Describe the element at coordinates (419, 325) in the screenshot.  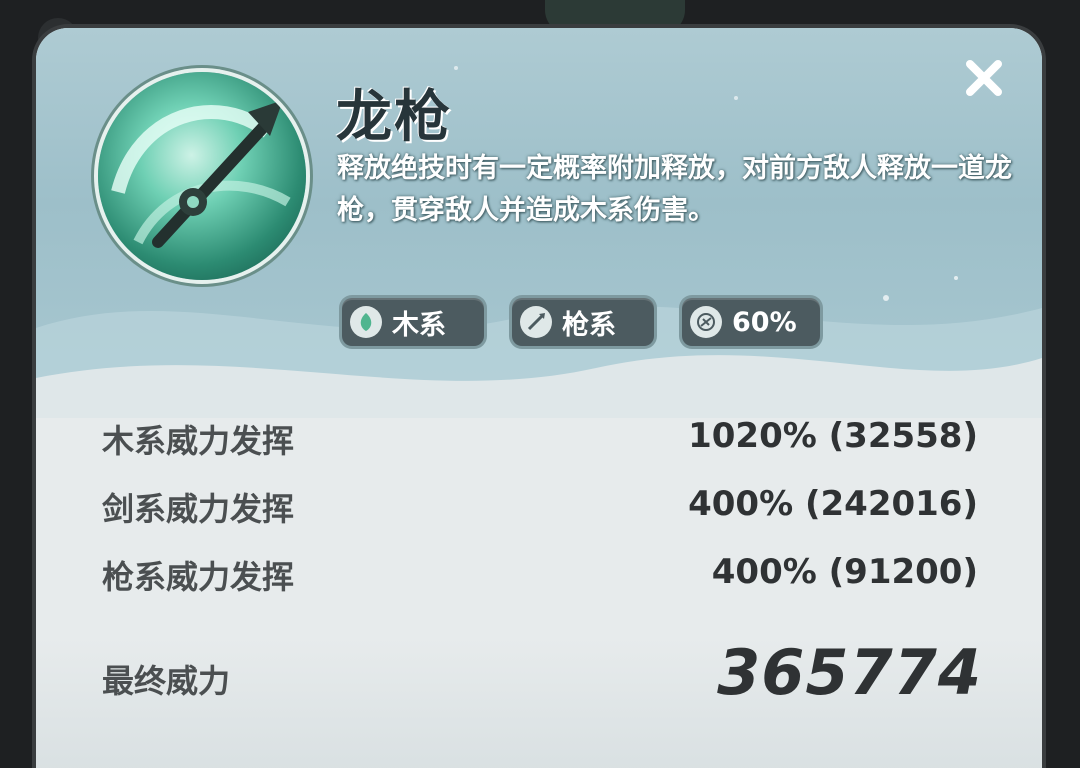
I see `tag-label: 木系` at that location.